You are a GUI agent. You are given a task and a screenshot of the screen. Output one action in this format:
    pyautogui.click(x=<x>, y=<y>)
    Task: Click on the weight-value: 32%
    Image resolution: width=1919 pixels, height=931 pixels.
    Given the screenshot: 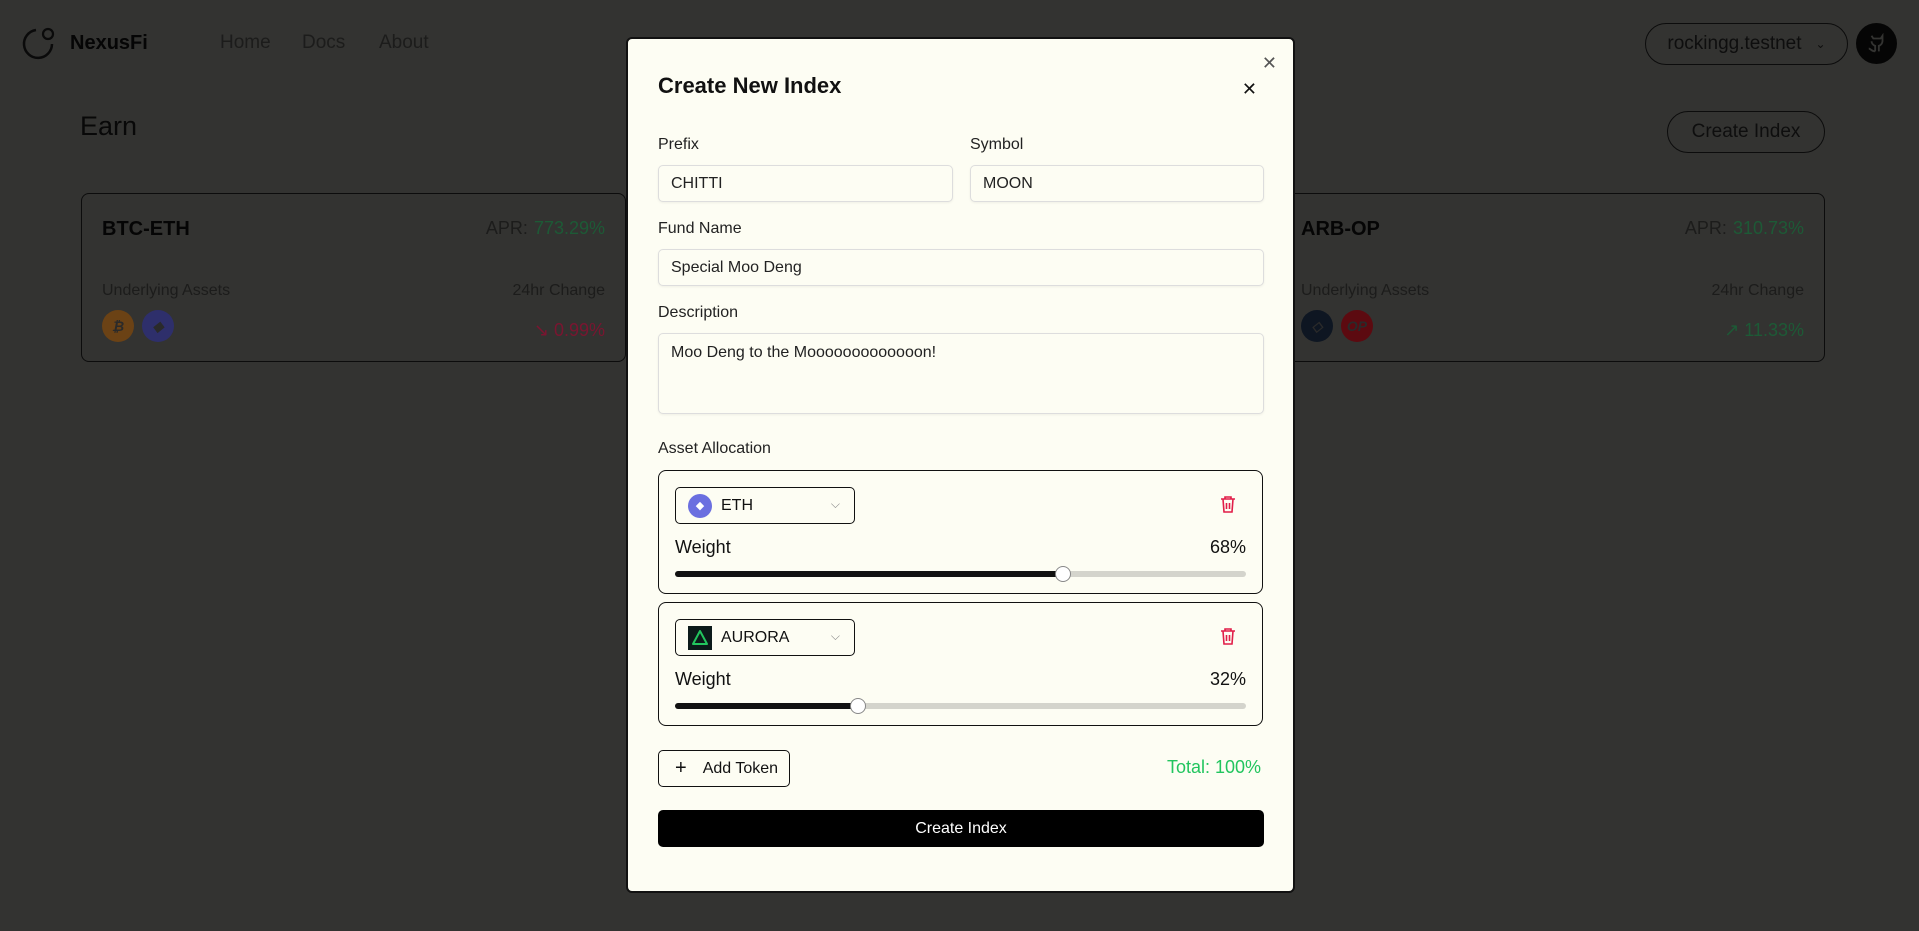 What is the action you would take?
    pyautogui.click(x=1227, y=679)
    